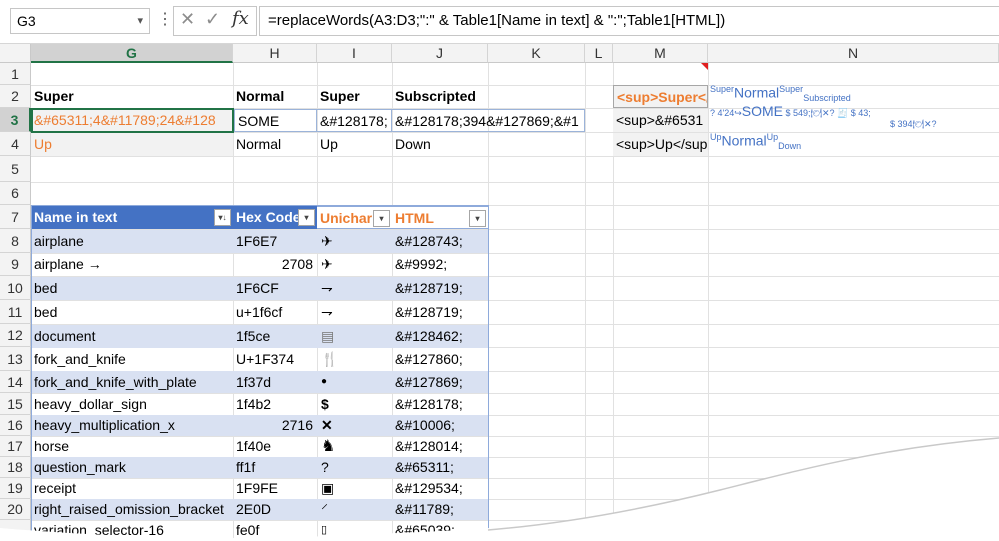  What do you see at coordinates (660, 53) in the screenshot?
I see `column-header-m: M` at bounding box center [660, 53].